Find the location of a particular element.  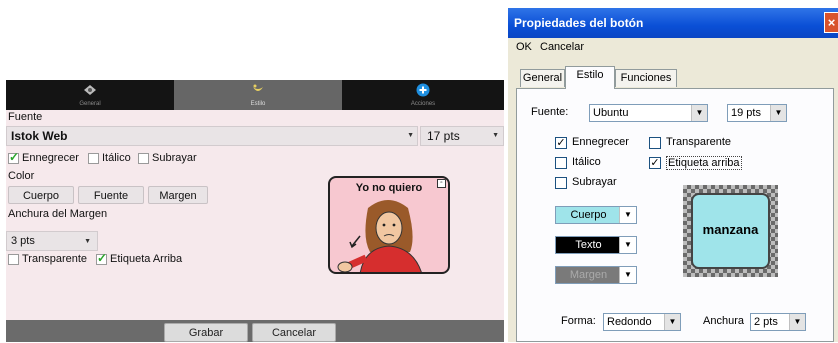

tab-bar: General Estilo Acciones is located at coordinates (255, 95).